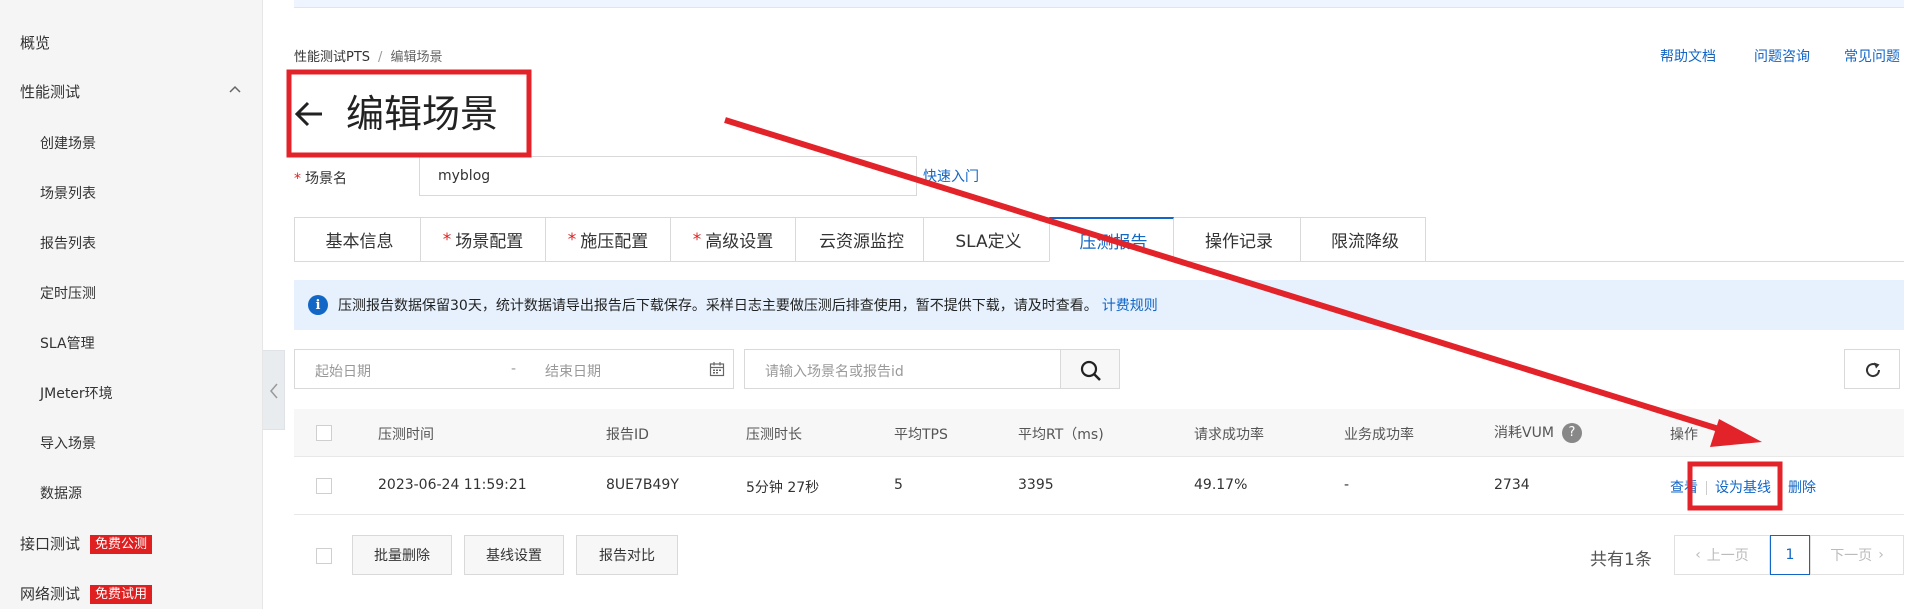  I want to click on tab-label: 云资源监控, so click(861, 242).